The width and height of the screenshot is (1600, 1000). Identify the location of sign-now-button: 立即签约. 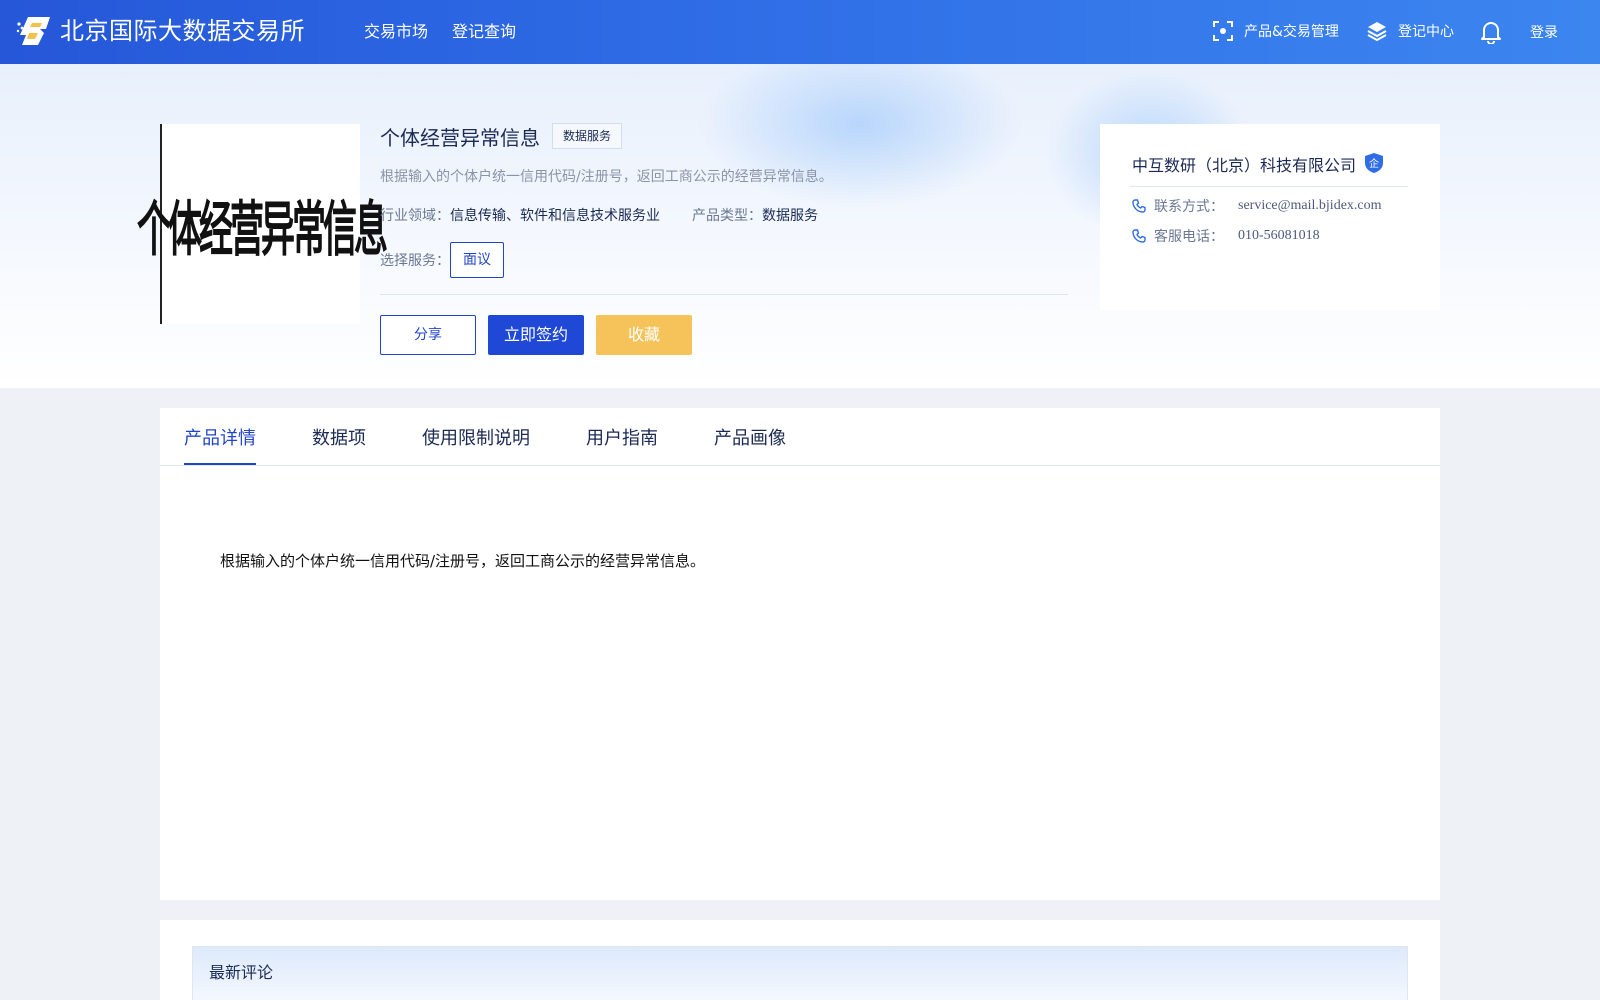
(536, 335).